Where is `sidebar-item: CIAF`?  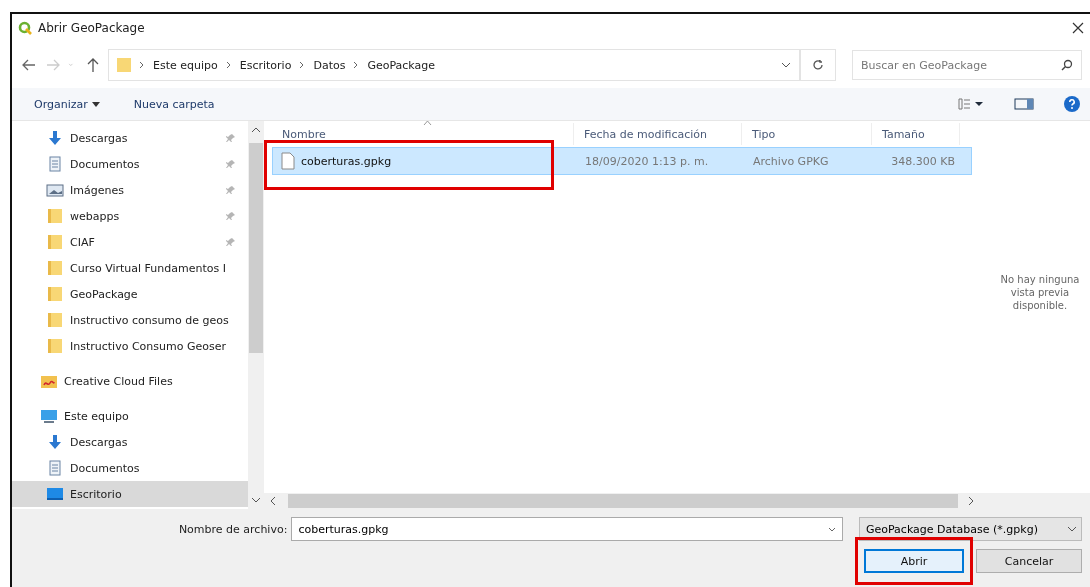 sidebar-item: CIAF is located at coordinates (130, 242).